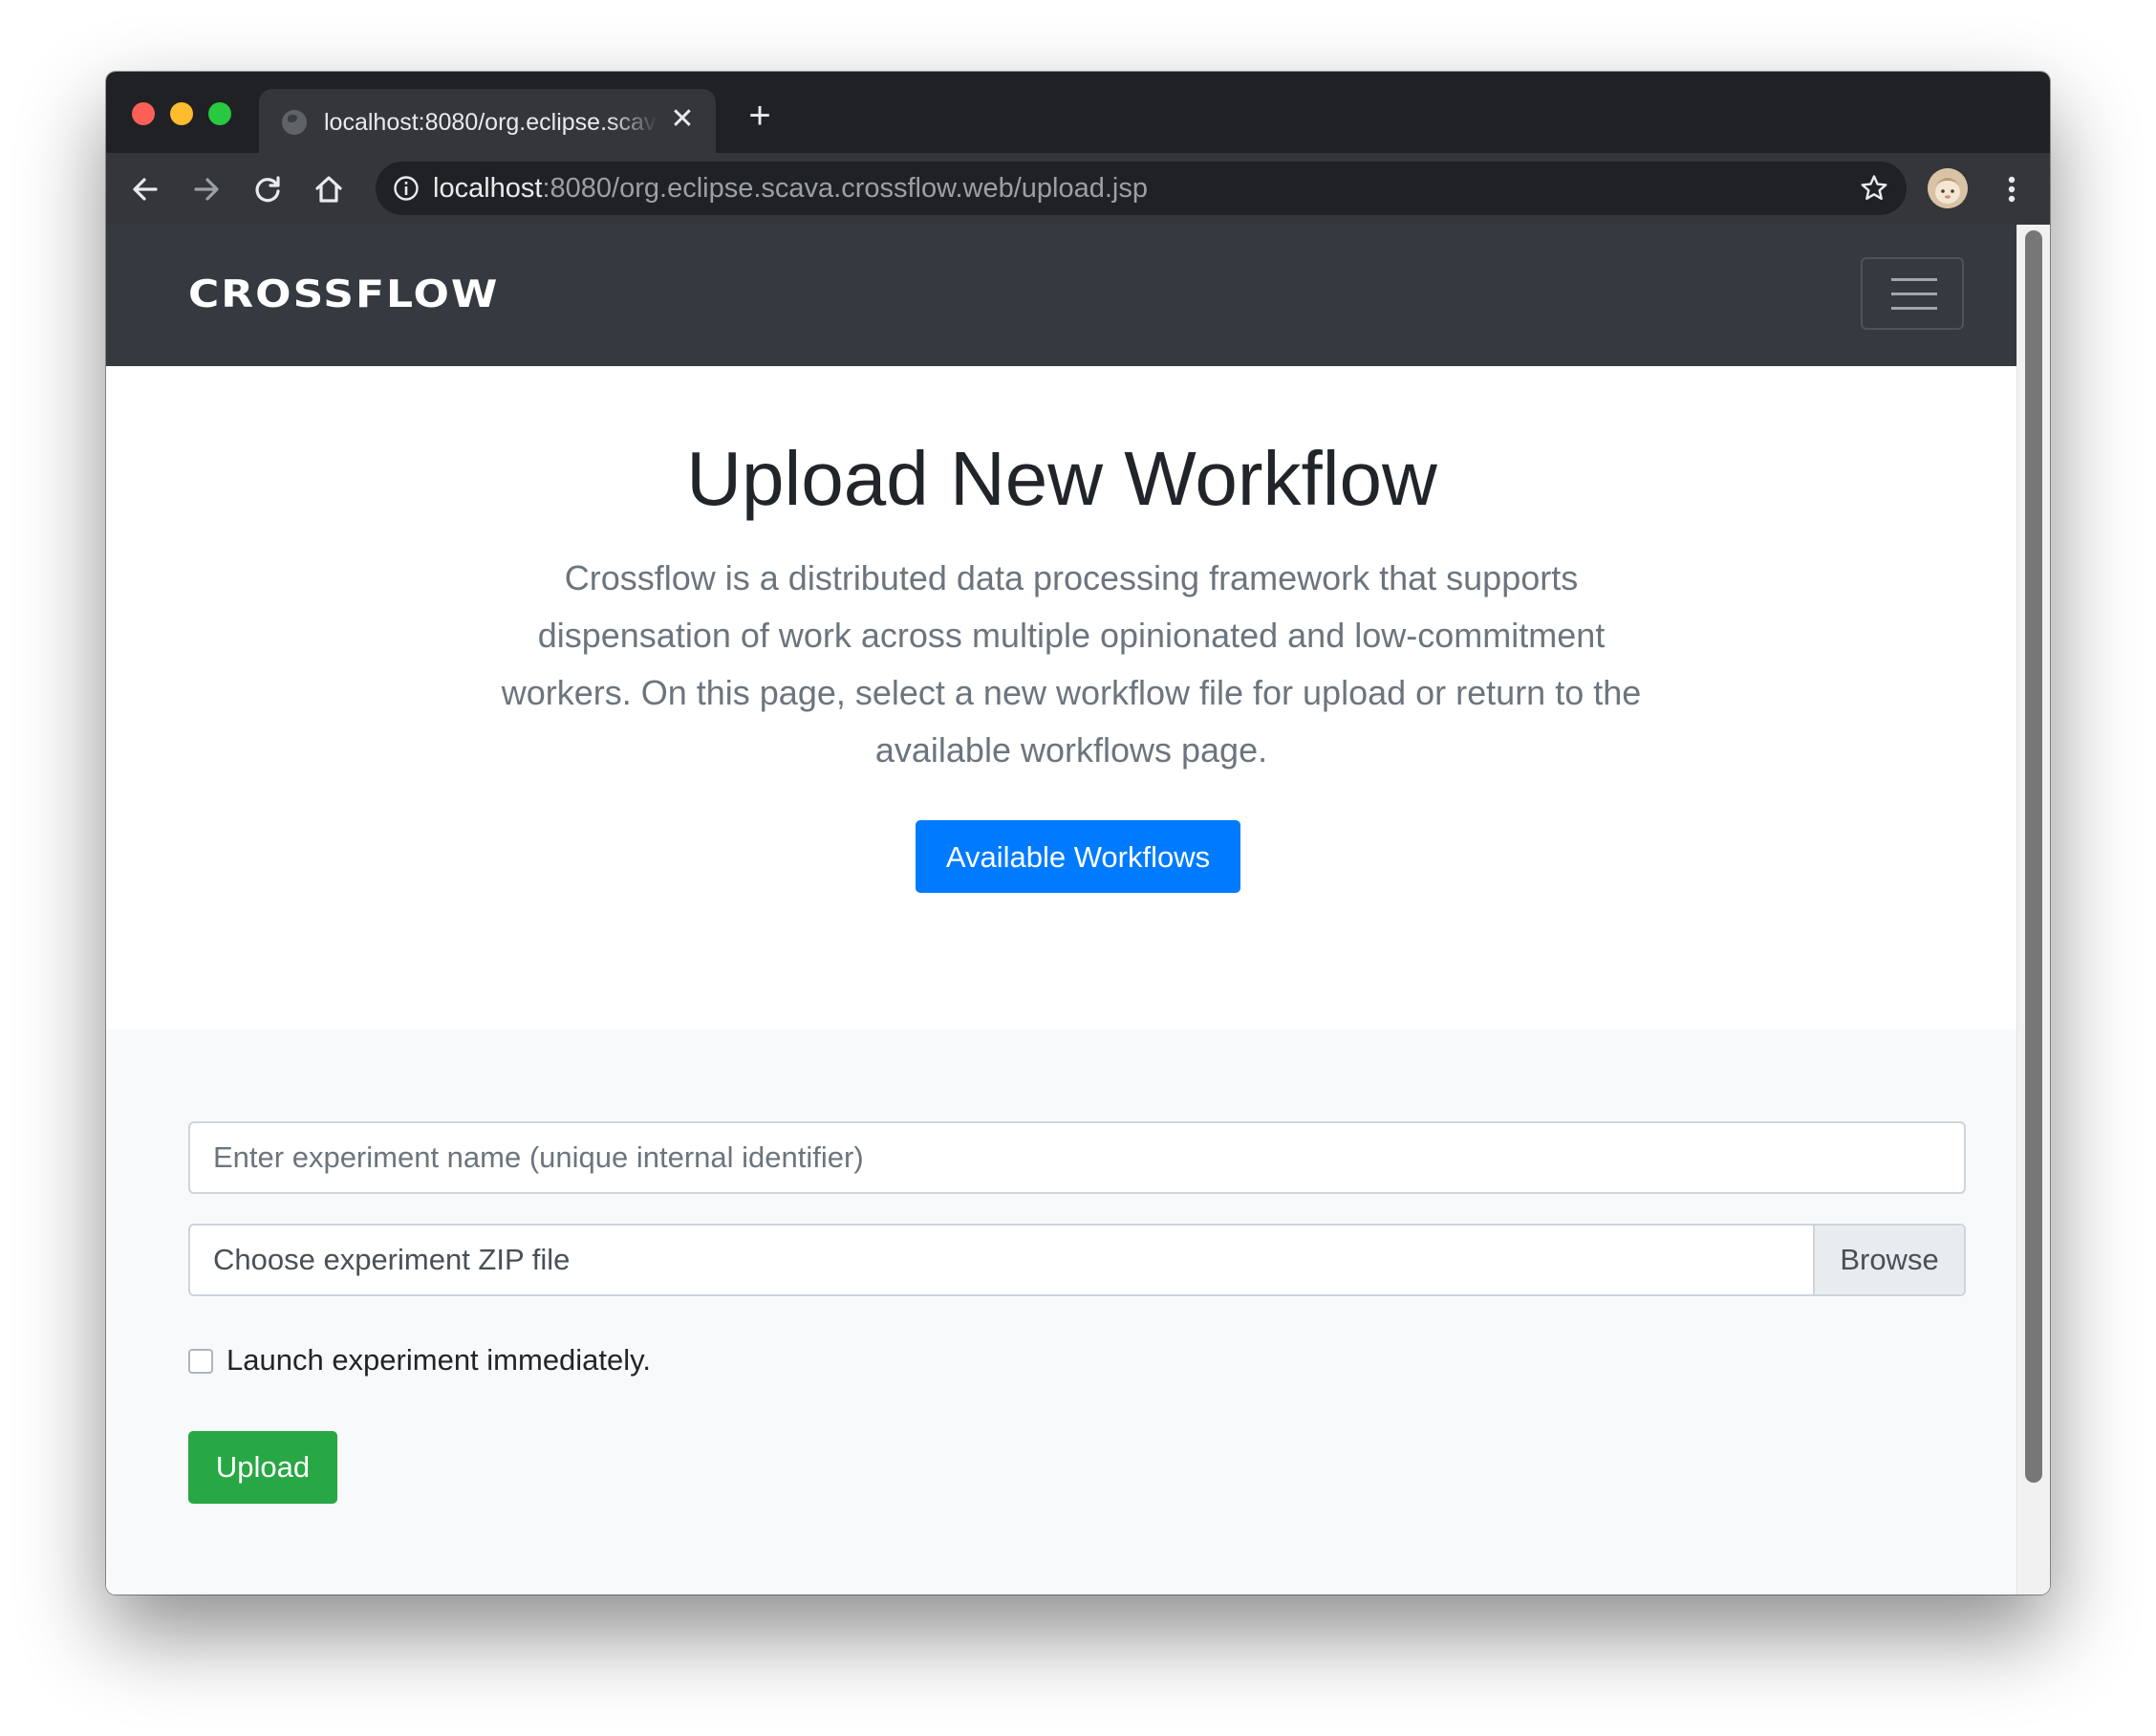 The image size is (2156, 1736). What do you see at coordinates (329, 189) in the screenshot?
I see `home-icon` at bounding box center [329, 189].